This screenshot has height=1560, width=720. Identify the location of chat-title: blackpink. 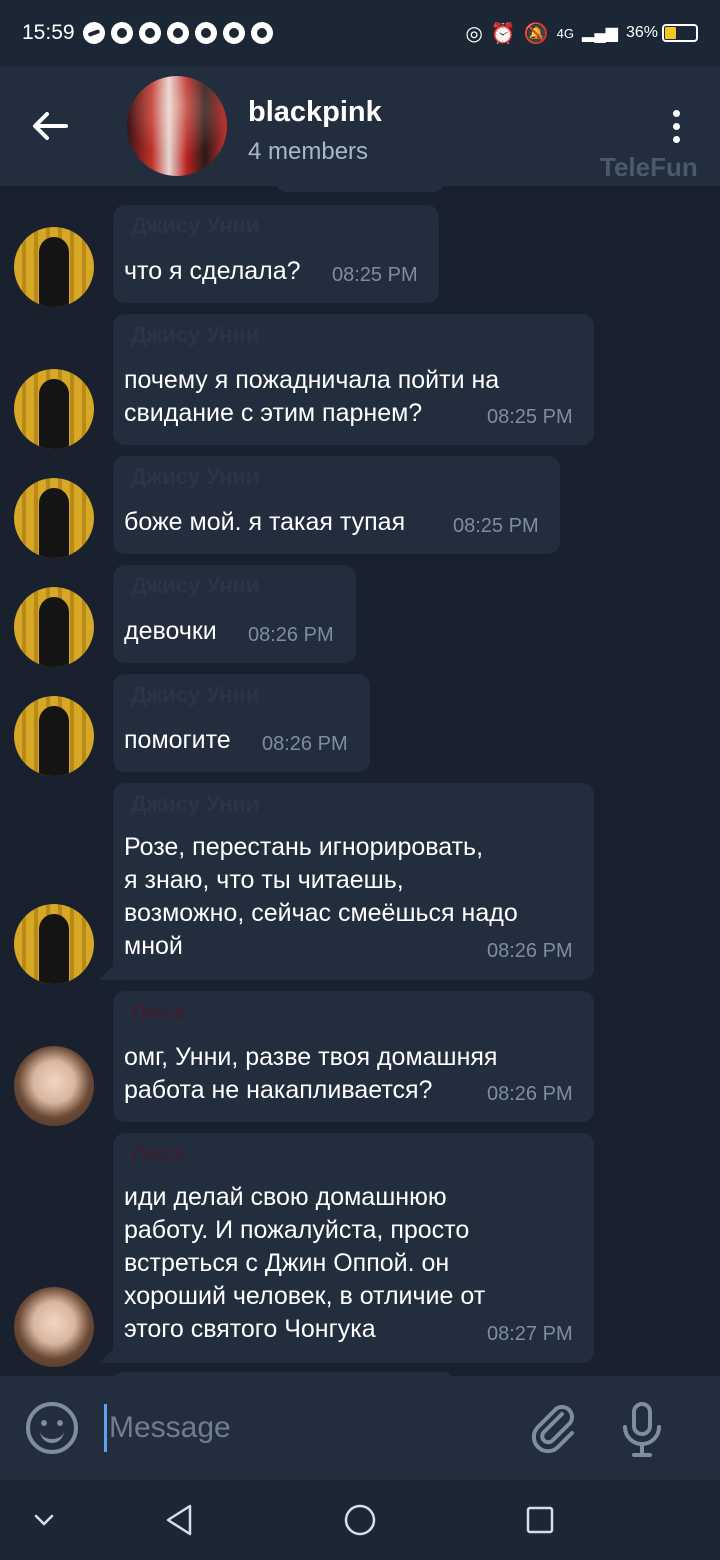
(315, 112).